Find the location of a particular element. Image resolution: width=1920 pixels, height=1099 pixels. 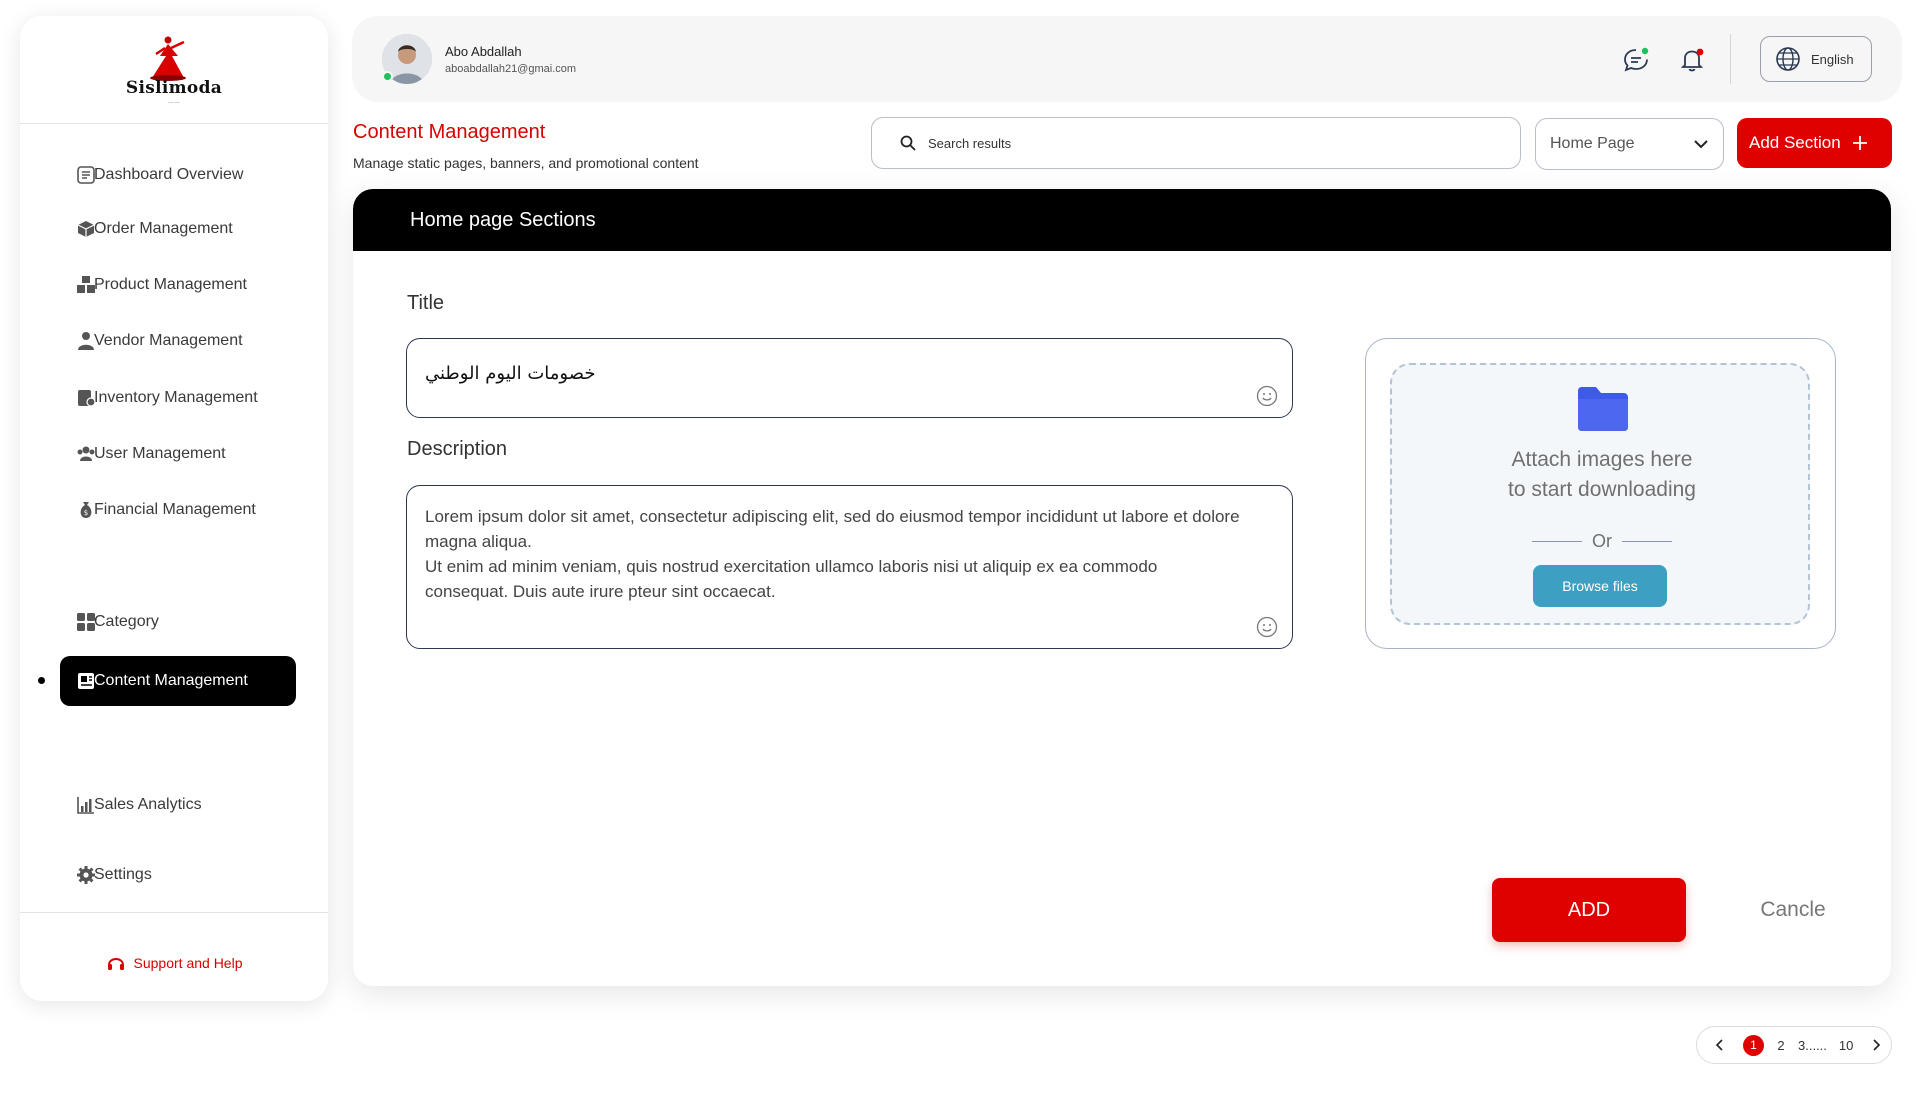

grid-icon is located at coordinates (86, 622).